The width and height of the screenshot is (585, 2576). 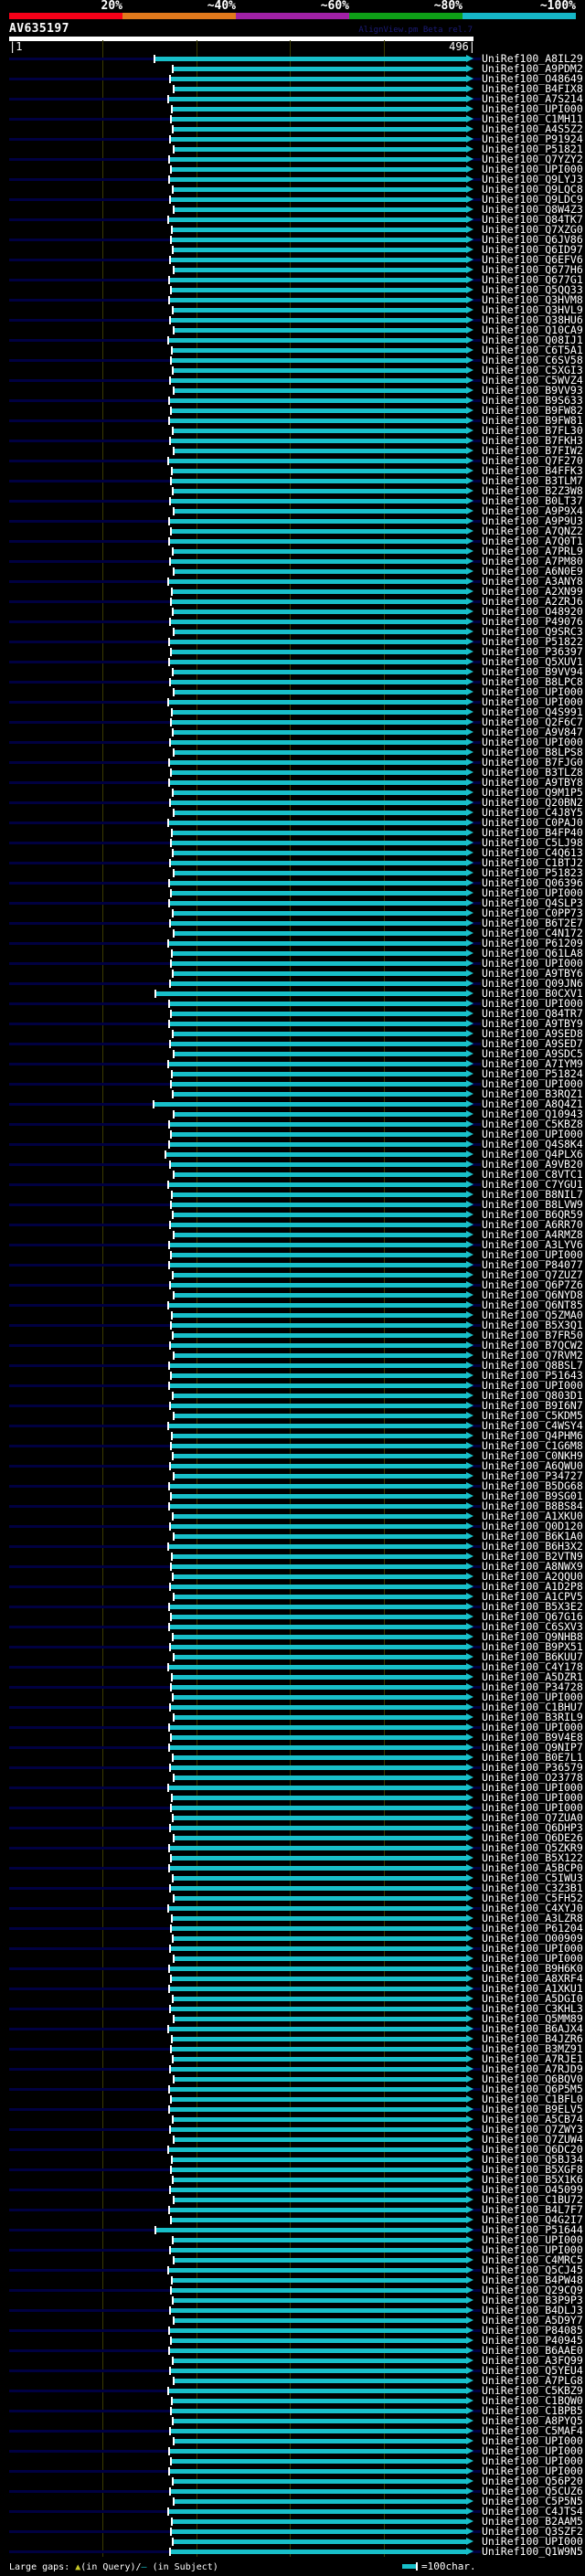 I want to click on identity-scale-label: 20%, so click(x=111, y=6).